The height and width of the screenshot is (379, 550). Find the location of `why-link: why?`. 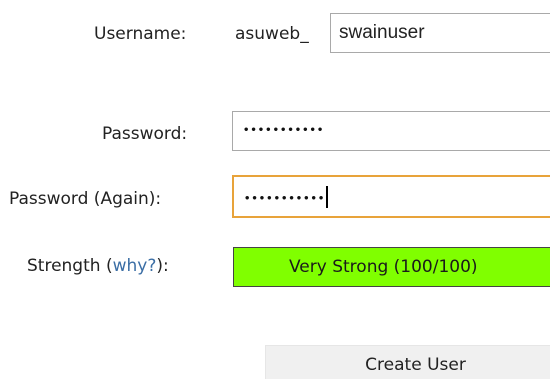

why-link: why? is located at coordinates (135, 266).